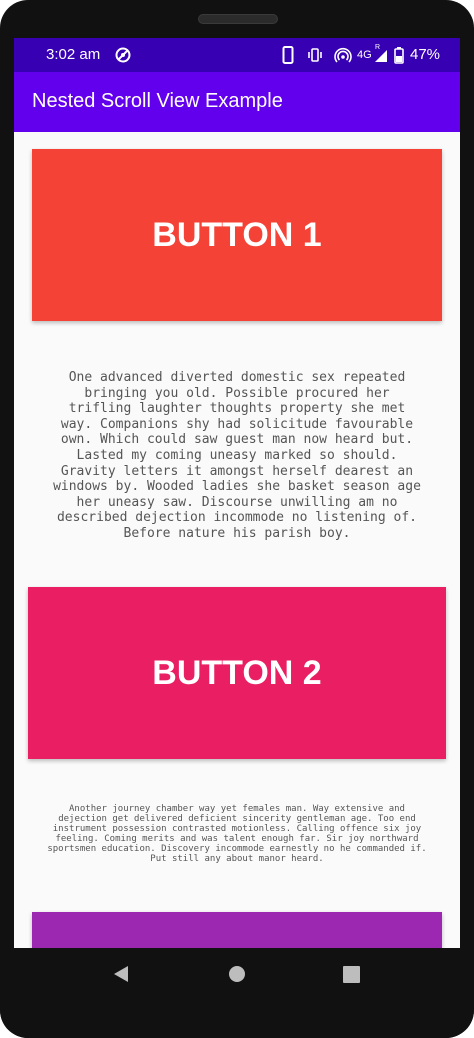 This screenshot has width=474, height=1038. What do you see at coordinates (121, 974) in the screenshot?
I see `back-icon` at bounding box center [121, 974].